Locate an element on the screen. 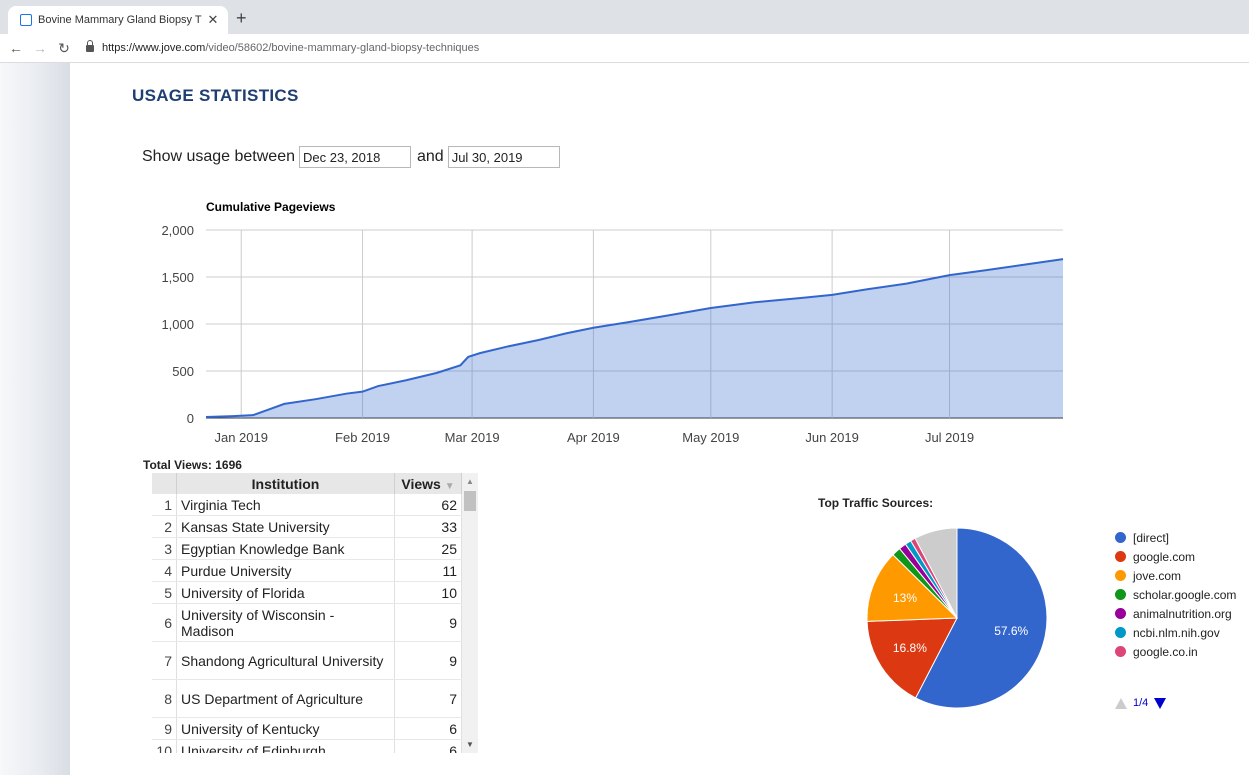 Image resolution: width=1249 pixels, height=775 pixels. table-row: 4 Purdue University 11 is located at coordinates (307, 570).